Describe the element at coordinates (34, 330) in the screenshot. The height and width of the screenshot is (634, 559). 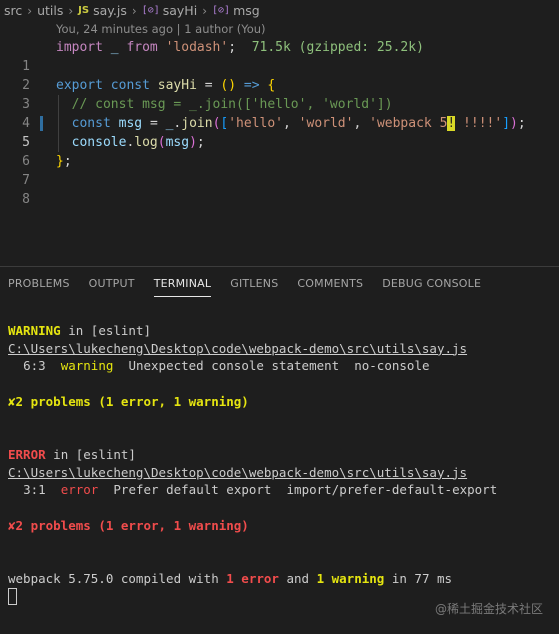
I see `warning-level: WARNING` at that location.